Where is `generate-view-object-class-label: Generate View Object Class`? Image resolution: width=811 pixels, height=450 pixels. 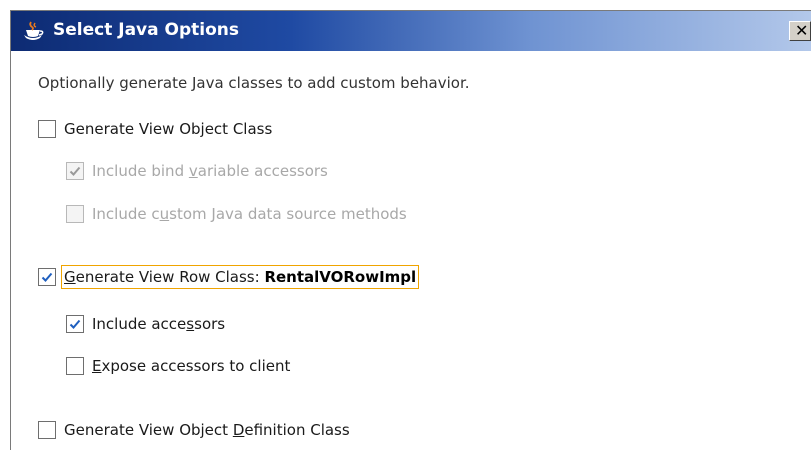 generate-view-object-class-label: Generate View Object Class is located at coordinates (168, 129).